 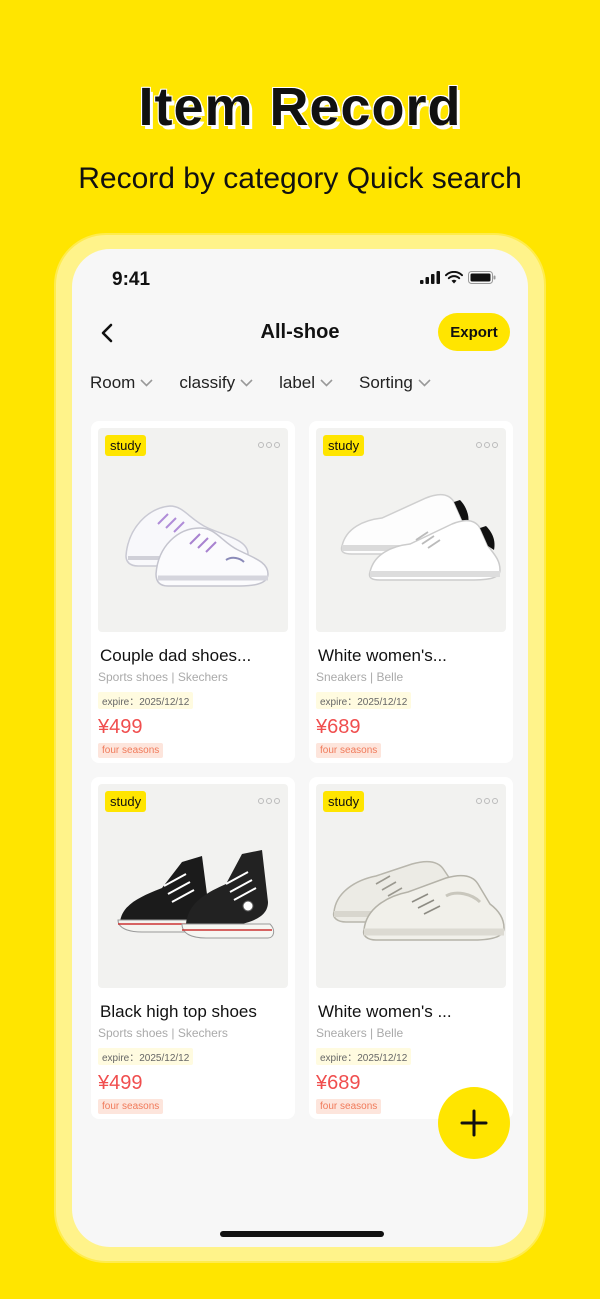 What do you see at coordinates (300, 178) in the screenshot?
I see `promo-subtitle: Record by category Quick search` at bounding box center [300, 178].